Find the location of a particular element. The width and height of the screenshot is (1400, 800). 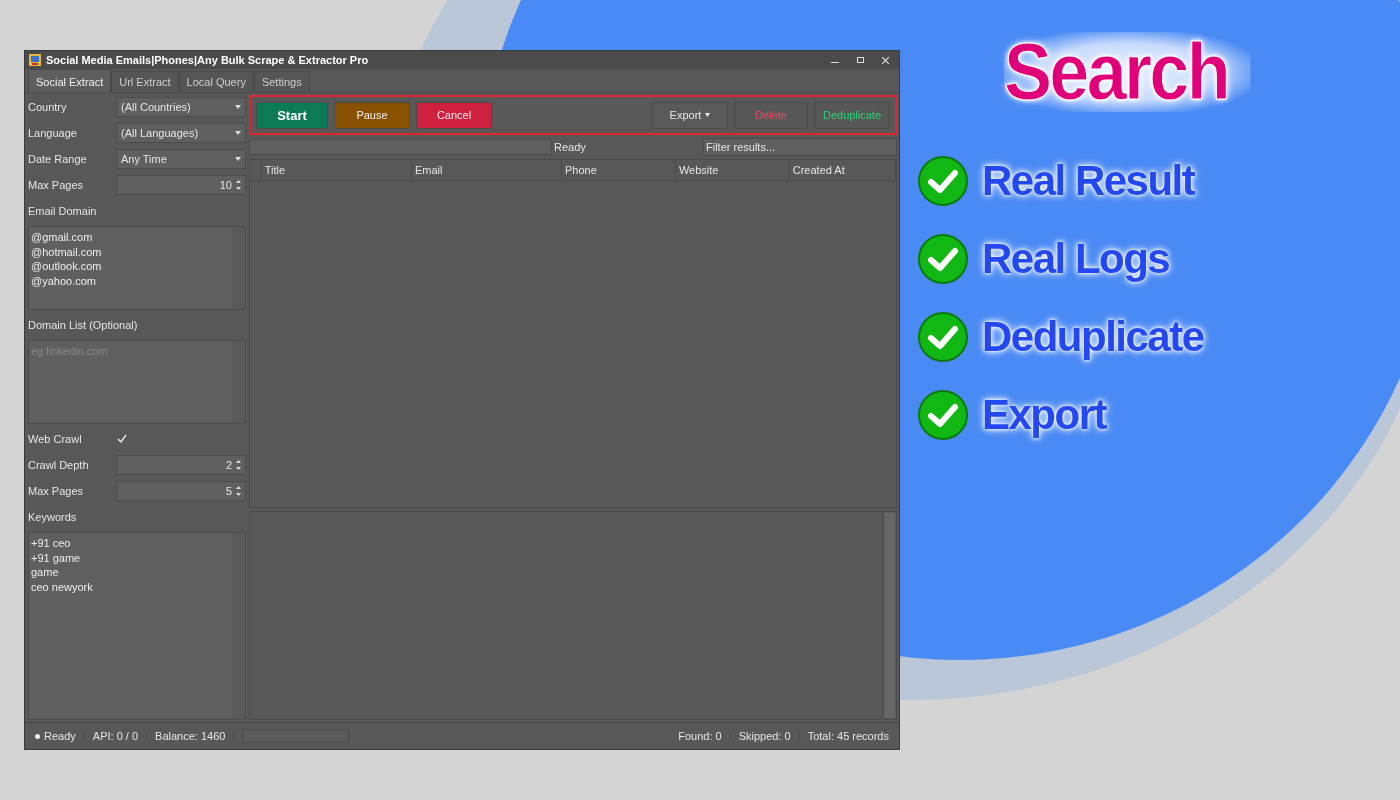

feature-text: Real Result is located at coordinates (1088, 181).